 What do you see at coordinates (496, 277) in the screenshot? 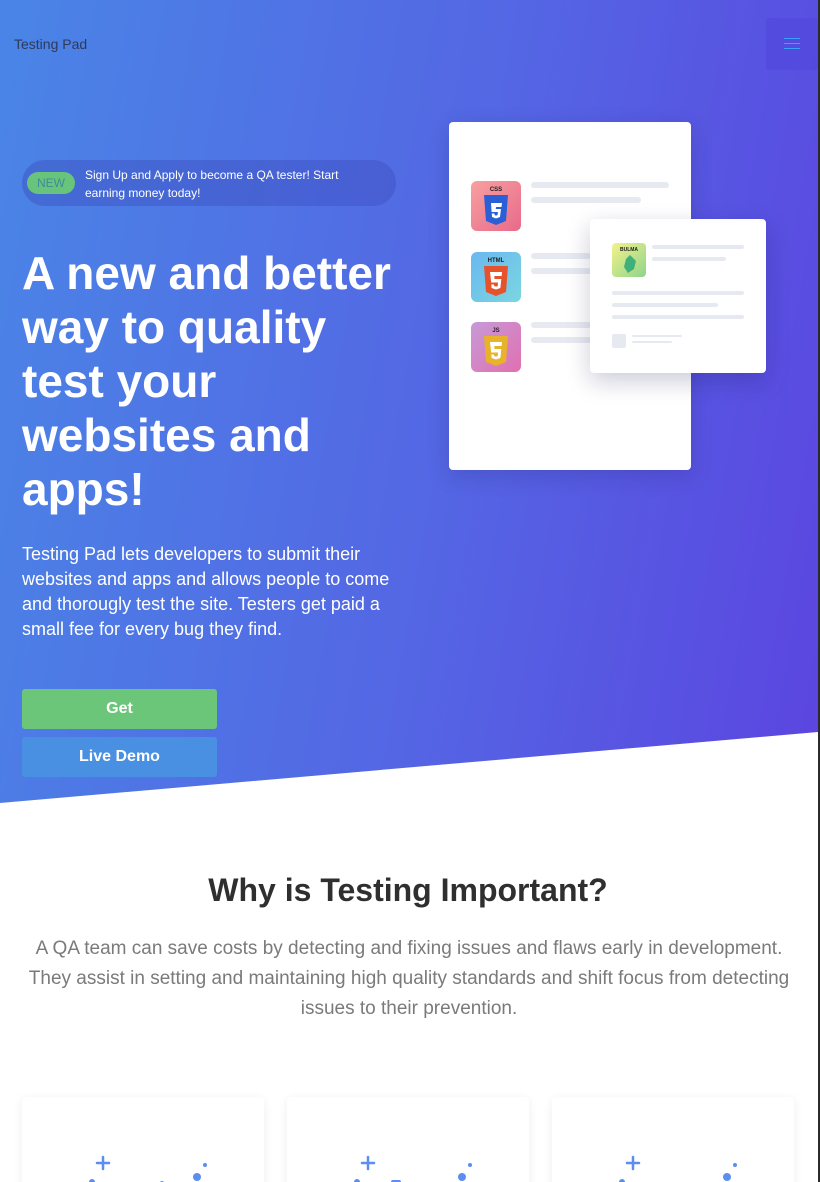
I see `html5-icon: HTML` at bounding box center [496, 277].